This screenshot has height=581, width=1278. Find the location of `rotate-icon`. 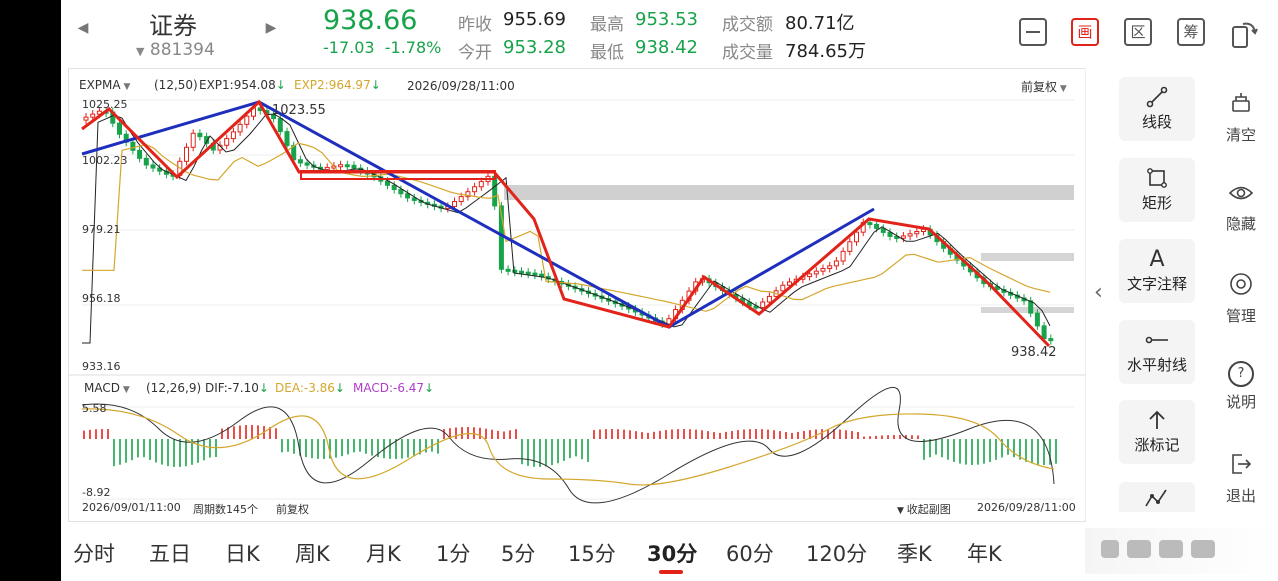

rotate-icon is located at coordinates (1245, 34).